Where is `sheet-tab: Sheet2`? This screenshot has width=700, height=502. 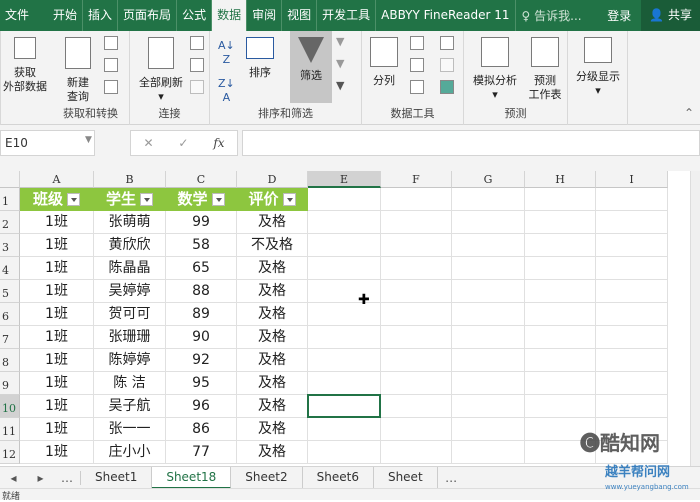
sheet-tab: Sheet2 is located at coordinates (267, 477).